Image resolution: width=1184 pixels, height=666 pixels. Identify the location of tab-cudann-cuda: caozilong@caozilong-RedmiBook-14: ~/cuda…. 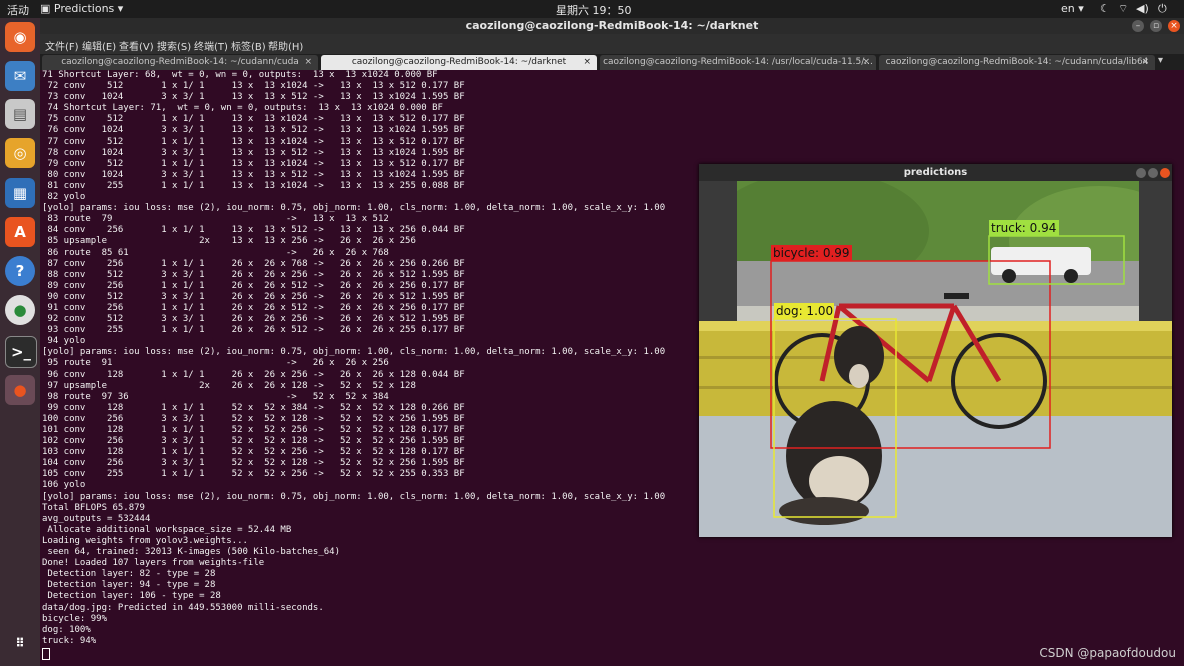
(180, 62).